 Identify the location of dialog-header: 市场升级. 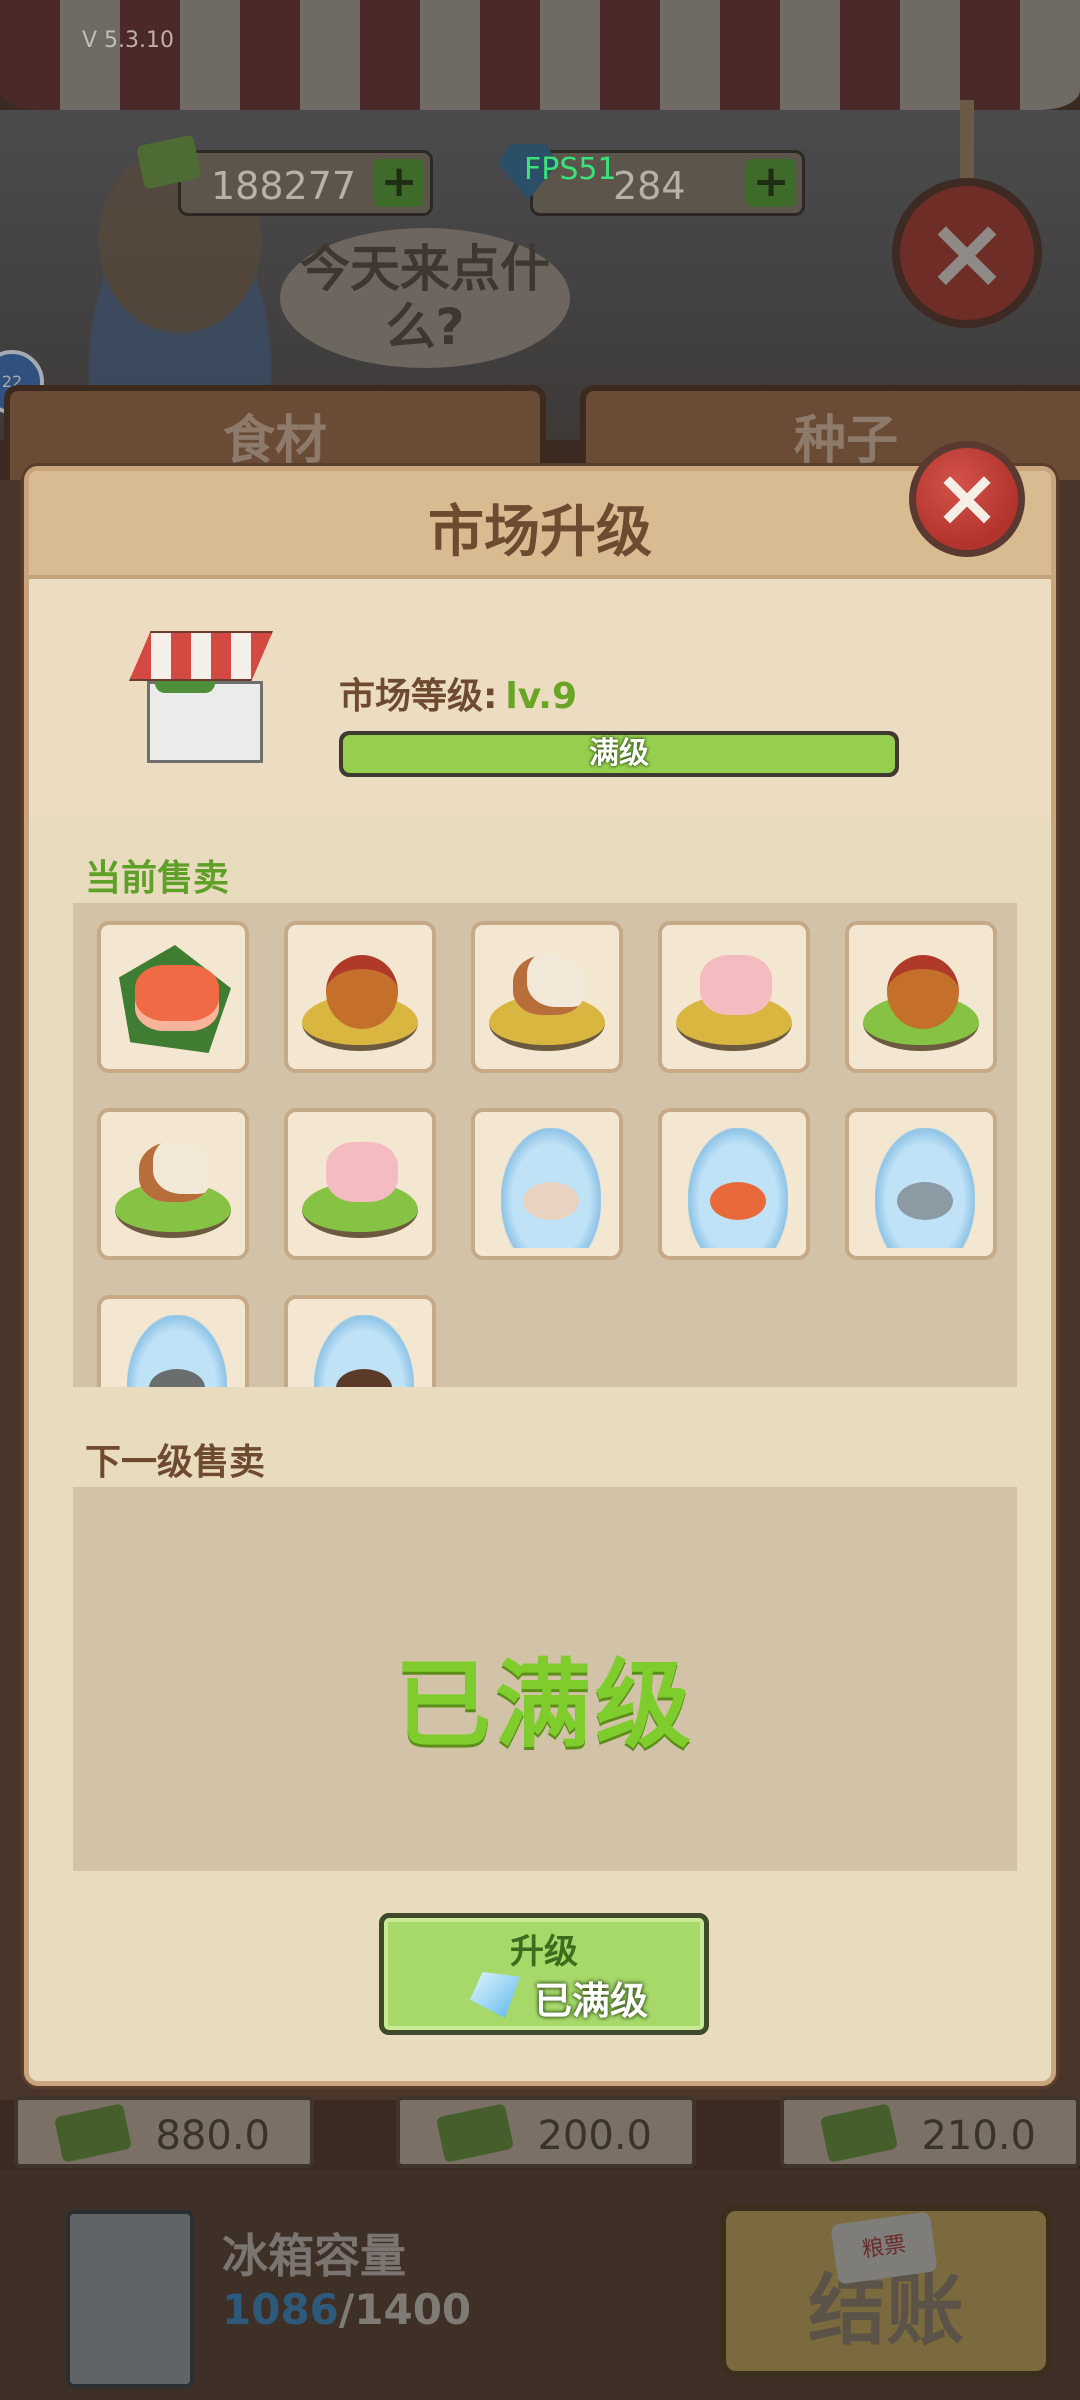
(540, 525).